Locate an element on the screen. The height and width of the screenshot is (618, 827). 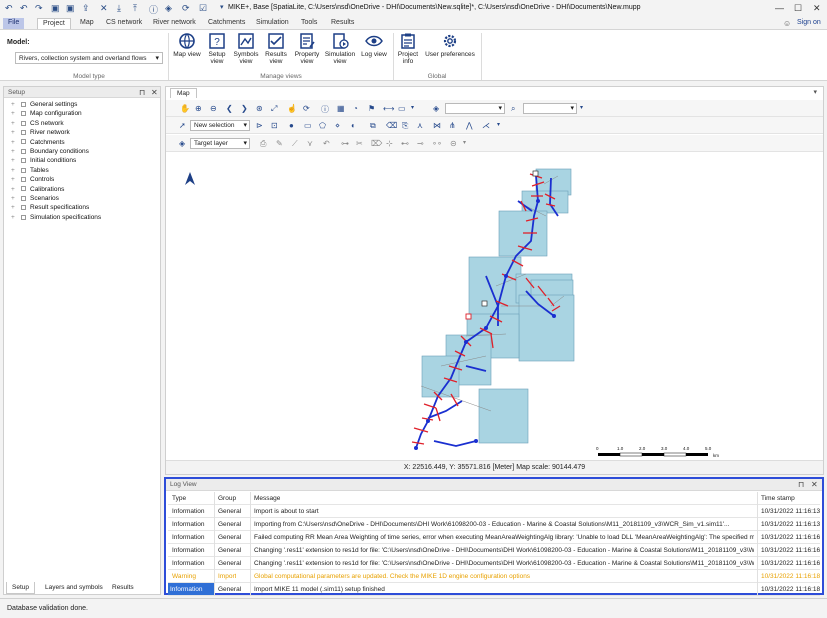
tab-setup: Setup is located at coordinates (20, 588).